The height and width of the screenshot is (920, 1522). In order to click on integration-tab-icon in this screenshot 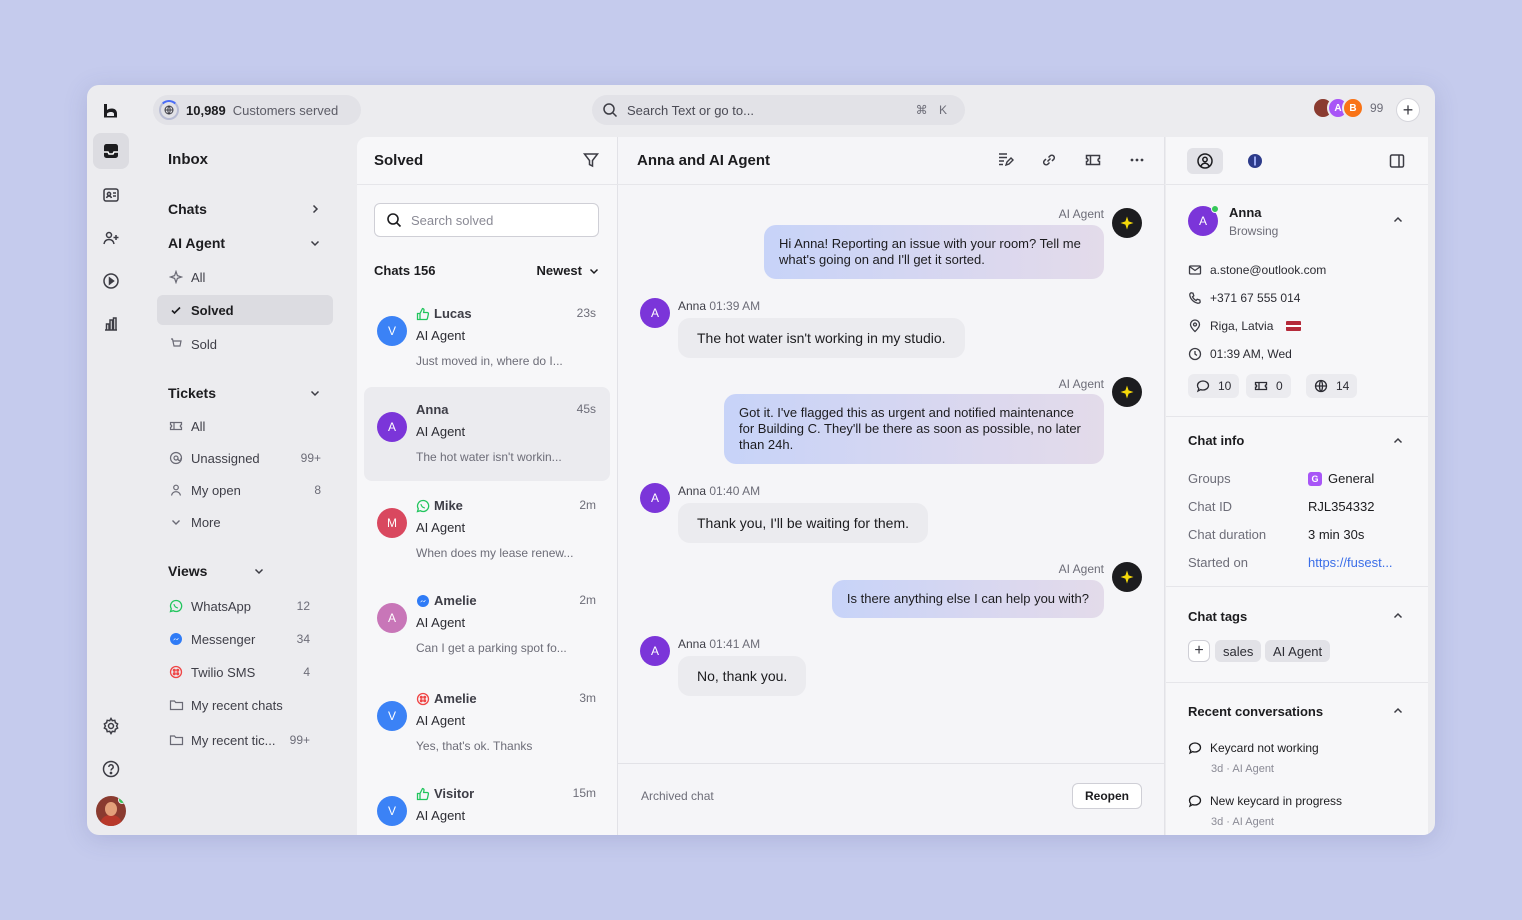, I will do `click(1255, 161)`.